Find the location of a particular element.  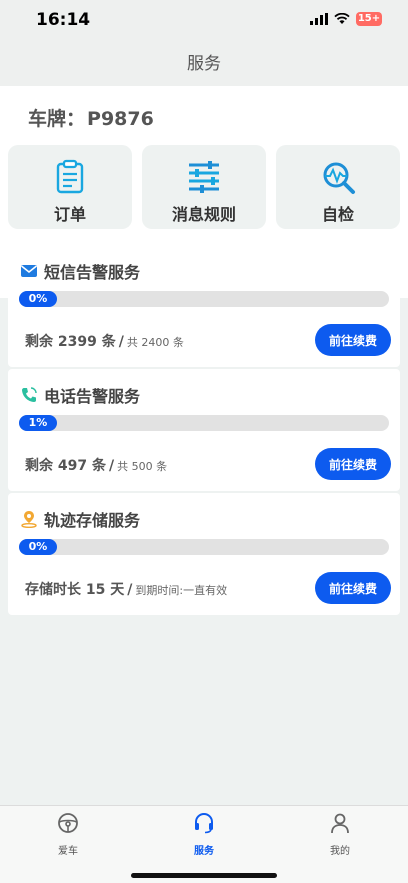

wifi-icon is located at coordinates (342, 18).